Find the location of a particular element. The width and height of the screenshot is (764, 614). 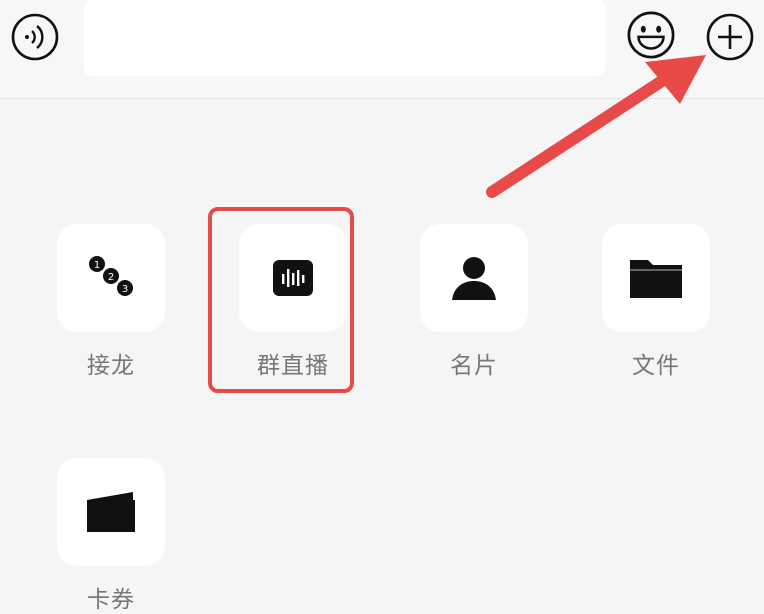

panel-item-contact-card: 名片 is located at coordinates (474, 302).